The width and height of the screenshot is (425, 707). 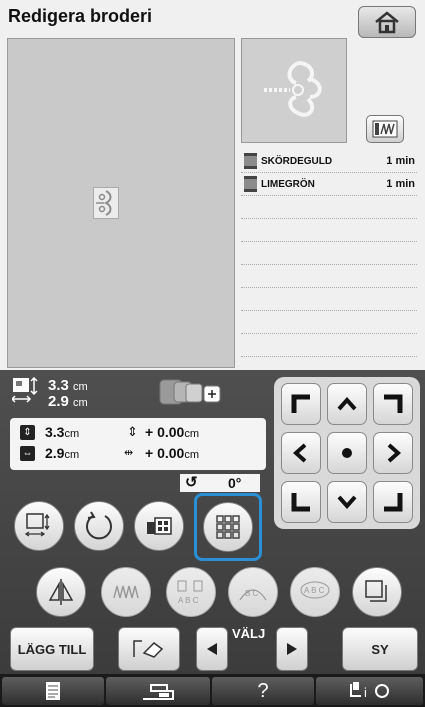 I want to click on document-icon, so click(x=53, y=691).